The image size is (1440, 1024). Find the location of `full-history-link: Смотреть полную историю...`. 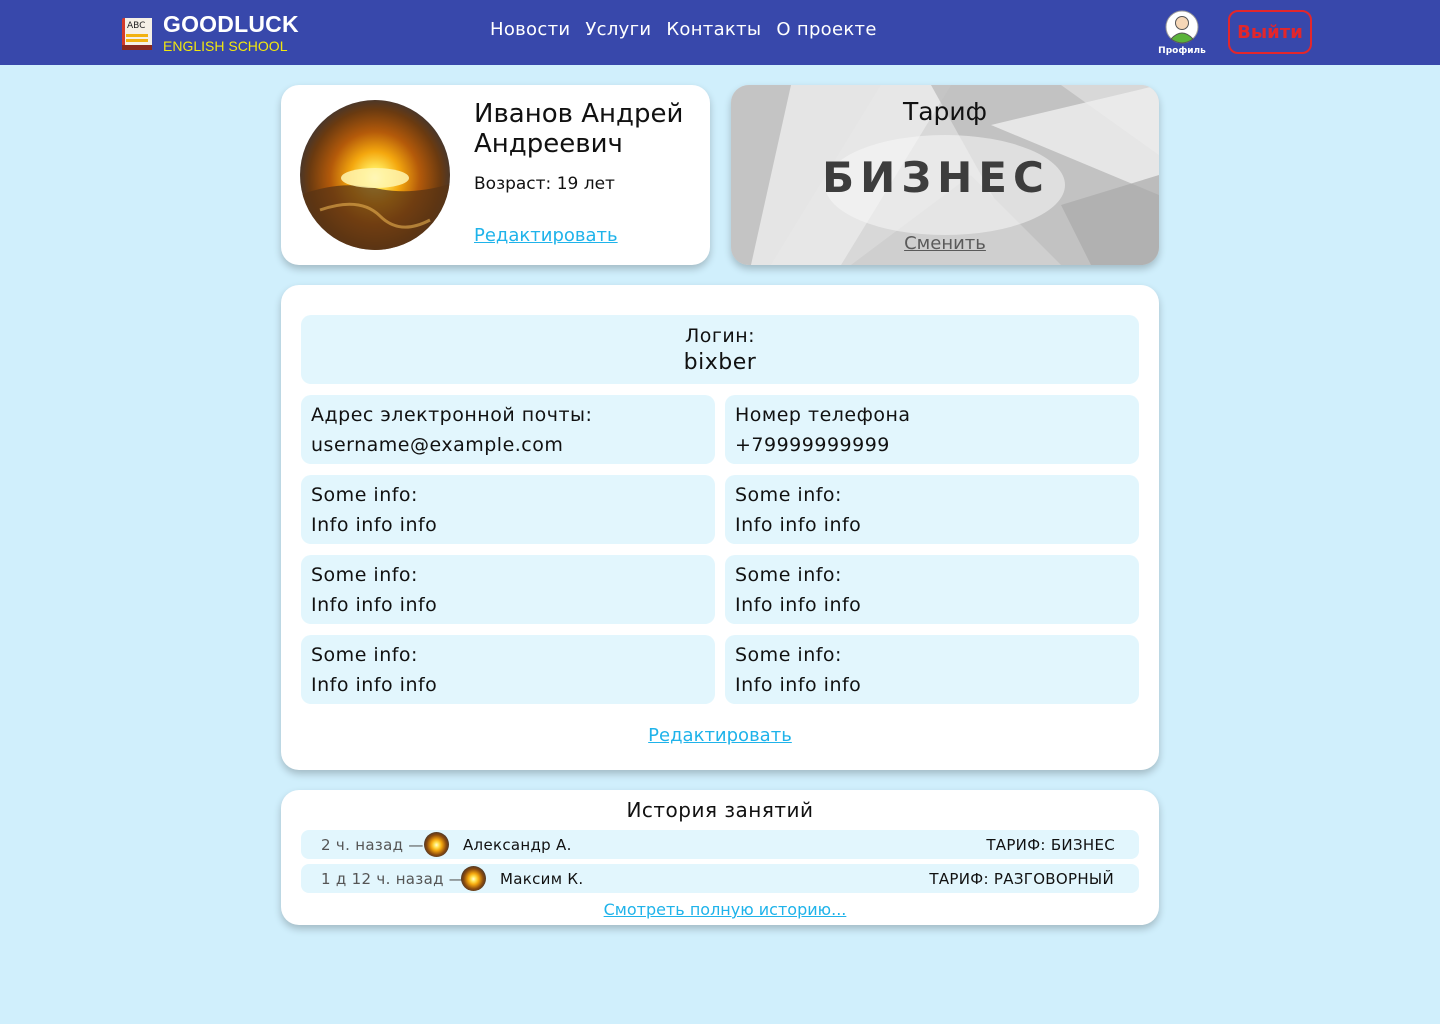

full-history-link: Смотреть полную историю... is located at coordinates (725, 909).